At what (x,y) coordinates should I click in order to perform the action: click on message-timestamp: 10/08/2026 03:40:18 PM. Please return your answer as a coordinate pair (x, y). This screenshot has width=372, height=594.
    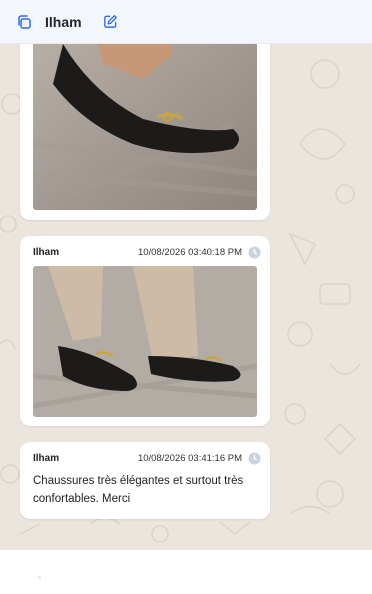
    Looking at the image, I should click on (189, 252).